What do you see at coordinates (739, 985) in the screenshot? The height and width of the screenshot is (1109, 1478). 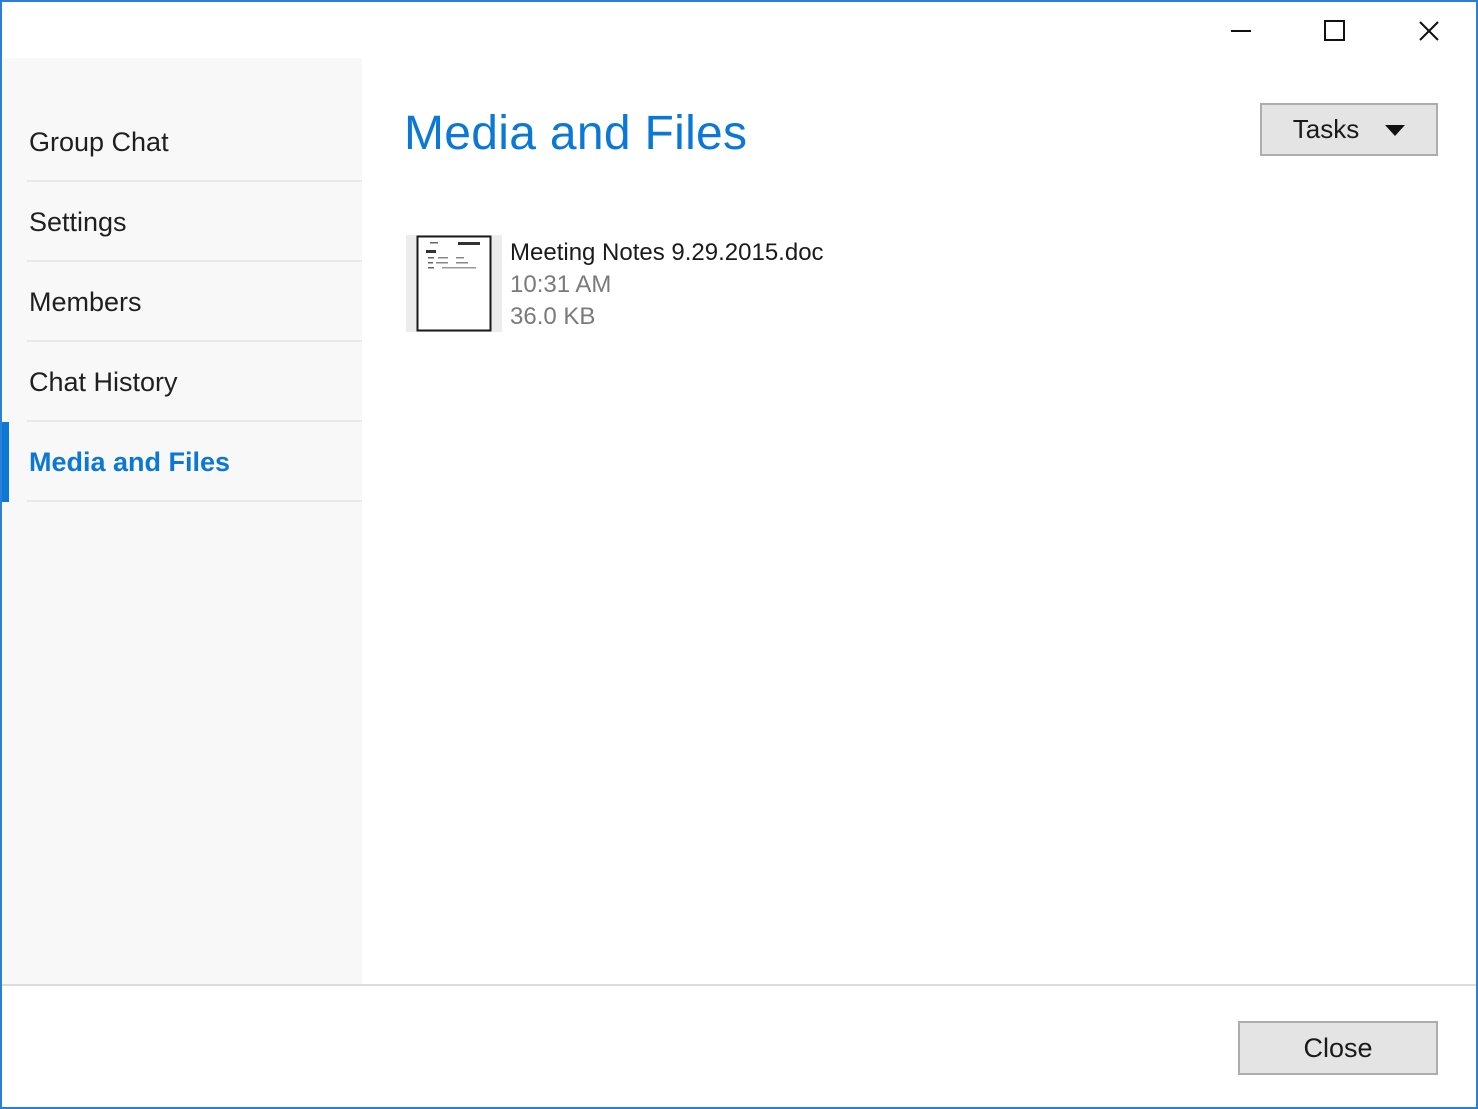 I see `footer-divider` at bounding box center [739, 985].